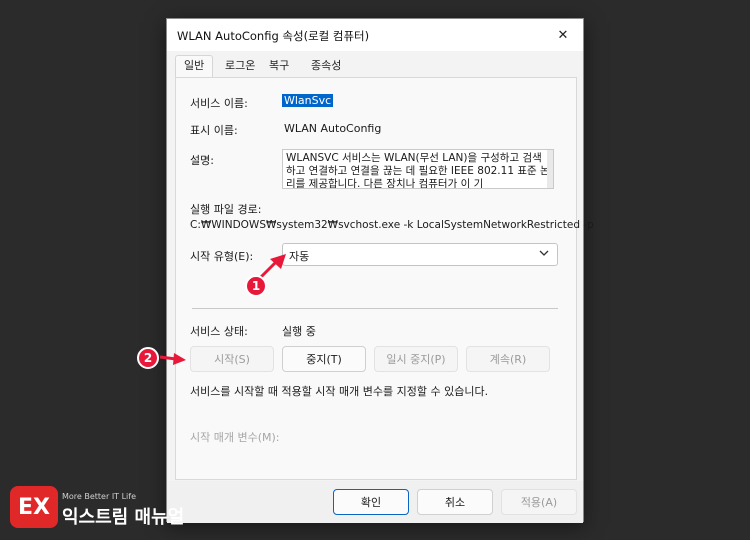 Image resolution: width=750 pixels, height=540 pixels. What do you see at coordinates (324, 359) in the screenshot?
I see `stop-button: 중지(T)` at bounding box center [324, 359].